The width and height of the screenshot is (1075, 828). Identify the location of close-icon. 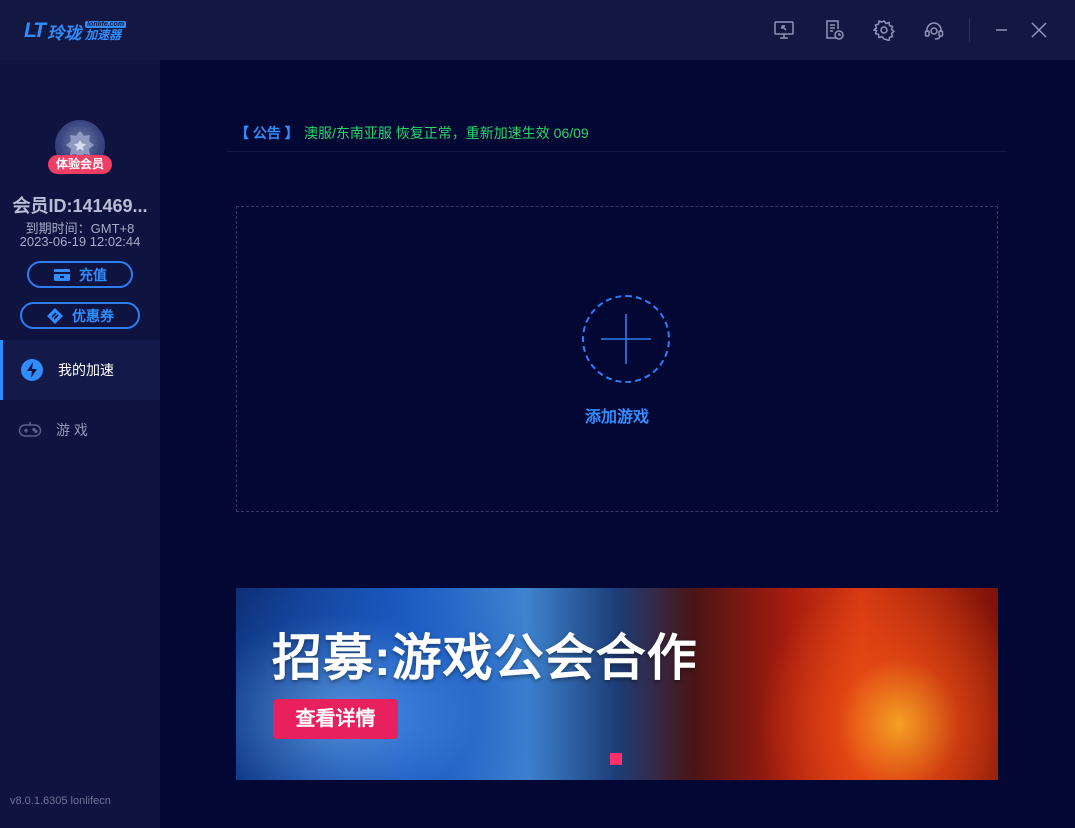
(1039, 30).